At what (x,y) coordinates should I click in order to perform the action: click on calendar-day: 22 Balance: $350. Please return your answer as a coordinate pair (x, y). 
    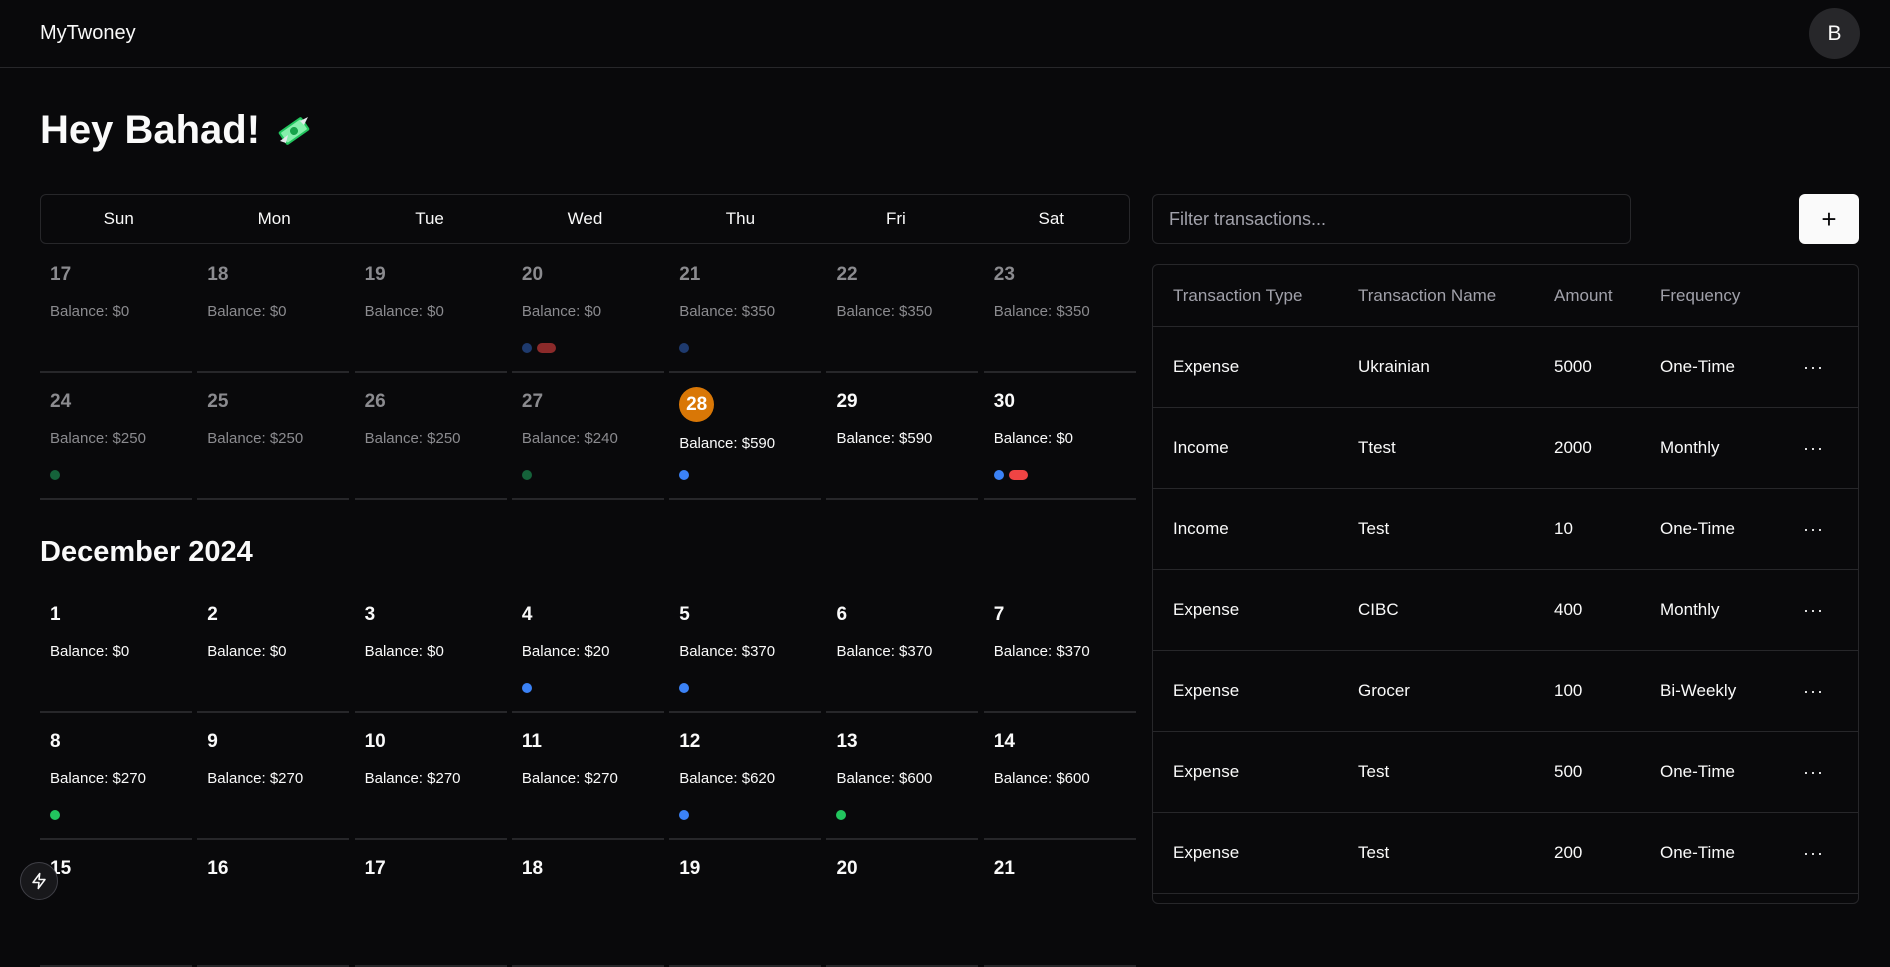
    Looking at the image, I should click on (902, 309).